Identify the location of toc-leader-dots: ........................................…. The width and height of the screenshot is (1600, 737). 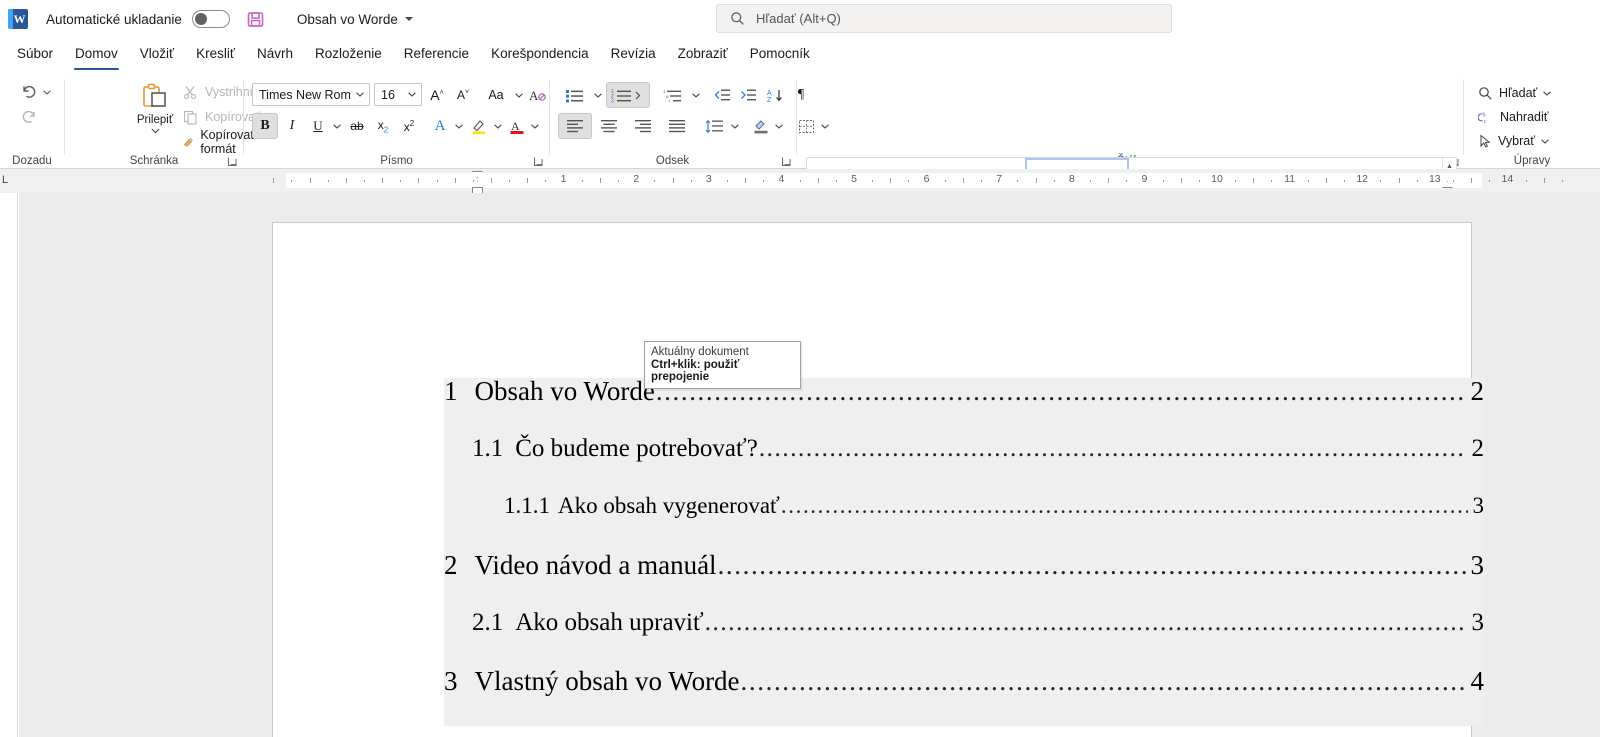
(1085, 622).